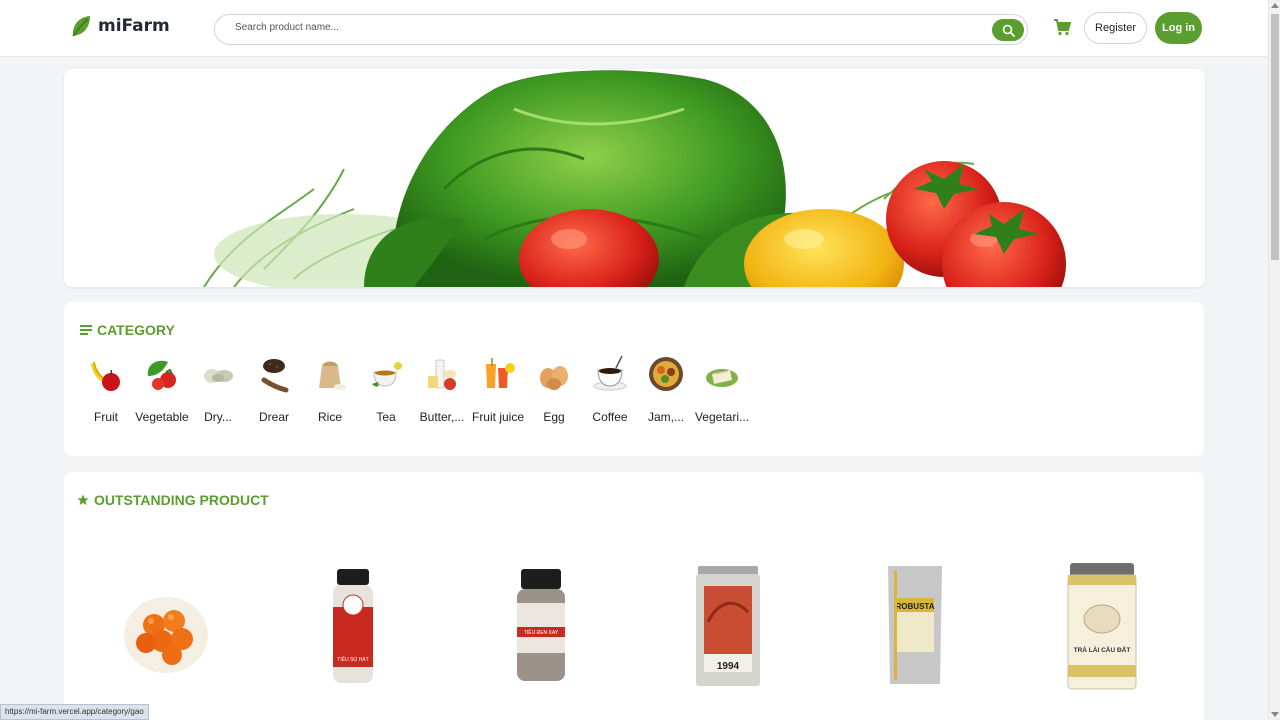 The height and width of the screenshot is (720, 1280). I want to click on product-label-text: ROBUSTA, so click(915, 606).